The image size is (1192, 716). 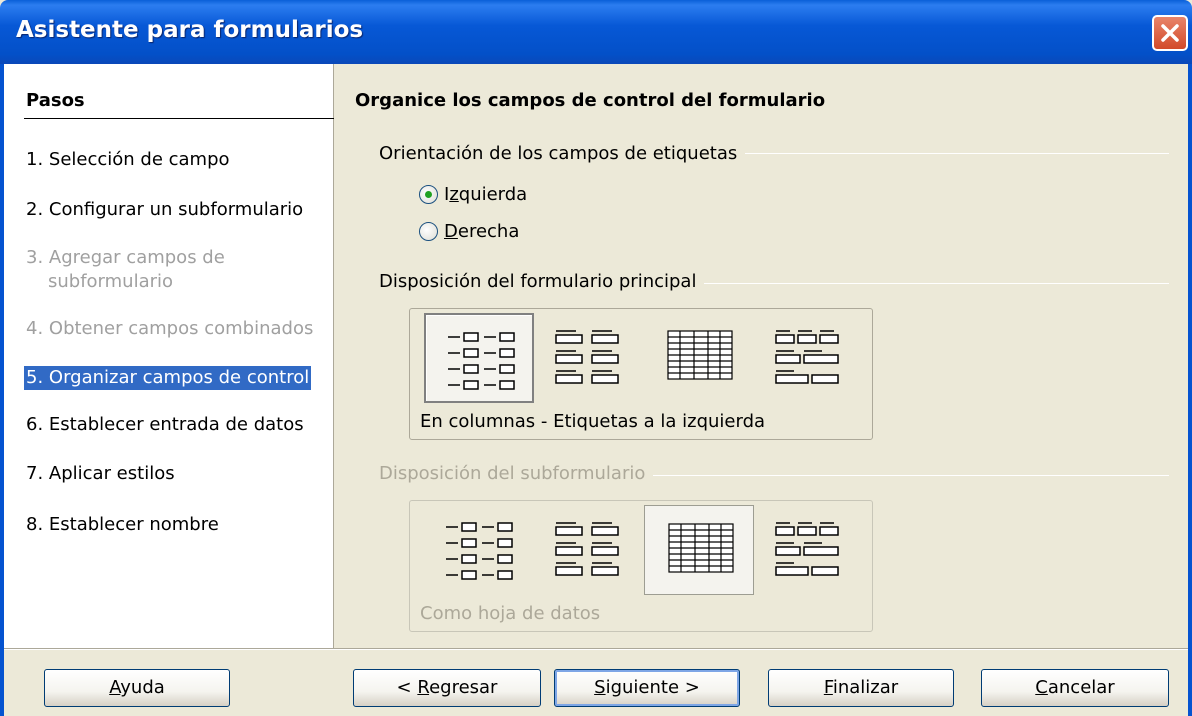 What do you see at coordinates (165, 425) in the screenshot?
I see `step-data-entry: 6. Establecer entrada de datos` at bounding box center [165, 425].